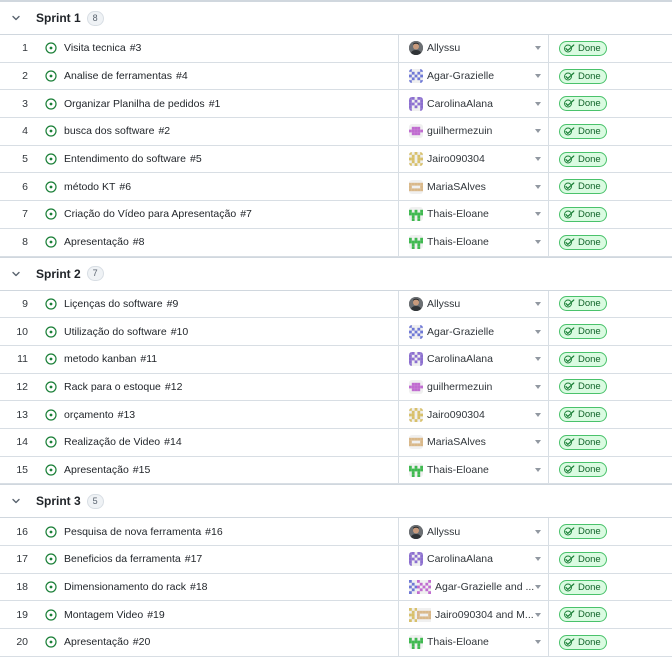 This screenshot has height=659, width=672. Describe the element at coordinates (112, 442) in the screenshot. I see `issue-title-link: Realização de Video` at that location.